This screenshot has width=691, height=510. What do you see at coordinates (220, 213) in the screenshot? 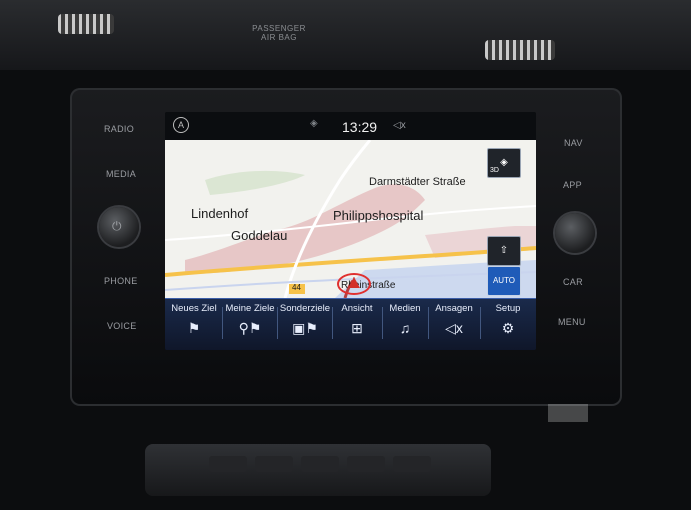
I see `map-label-lindenhof: Lindenhof` at bounding box center [220, 213].